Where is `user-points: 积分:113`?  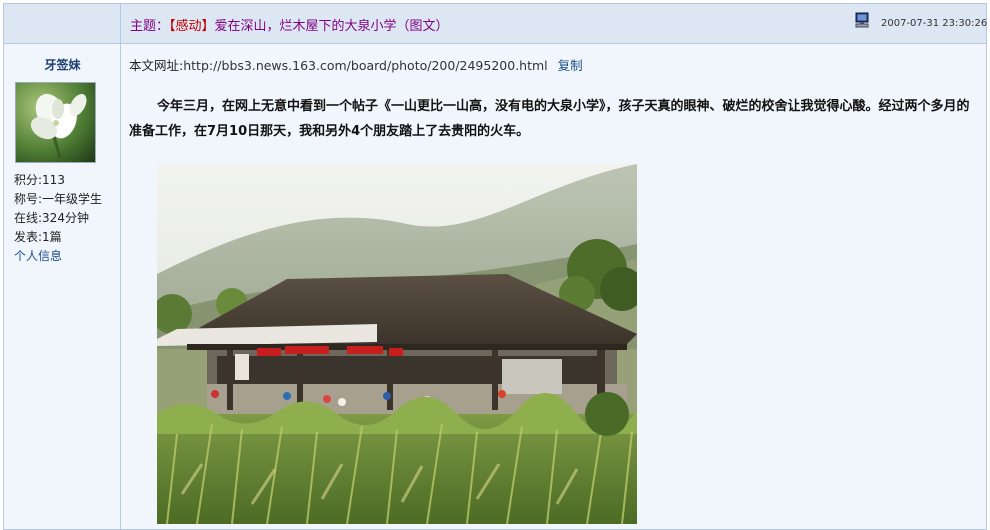
user-points: 积分:113 is located at coordinates (39, 180).